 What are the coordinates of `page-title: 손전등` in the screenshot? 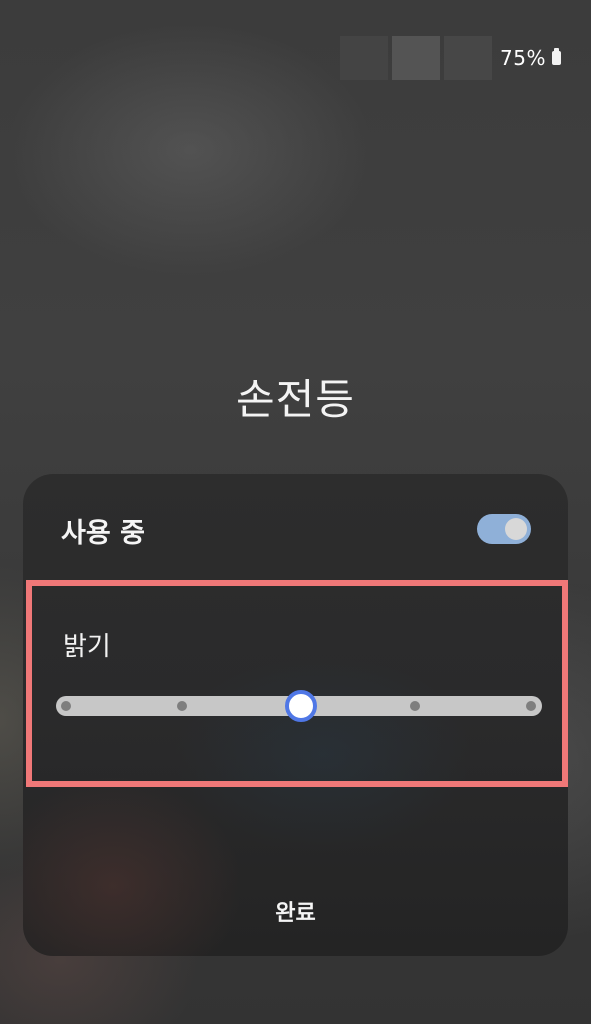 It's located at (295, 399).